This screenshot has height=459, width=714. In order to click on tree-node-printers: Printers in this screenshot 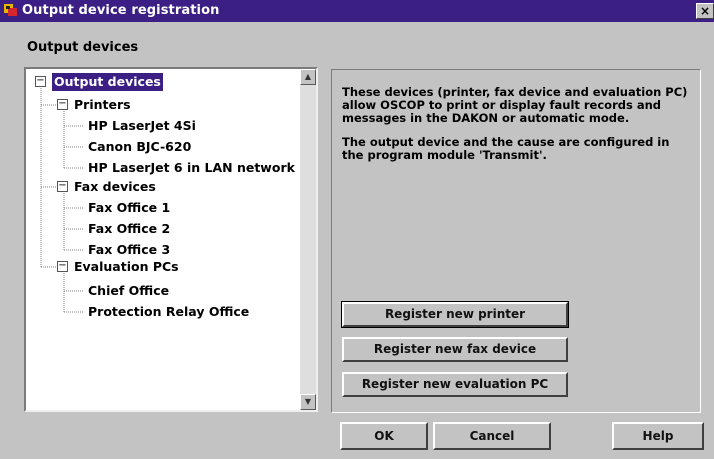, I will do `click(102, 105)`.